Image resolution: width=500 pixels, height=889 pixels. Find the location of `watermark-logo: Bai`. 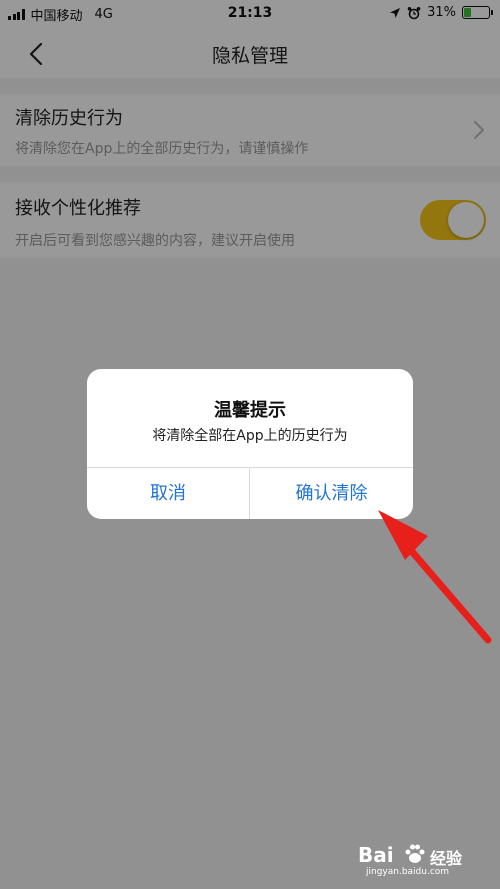

watermark-logo: Bai is located at coordinates (376, 855).